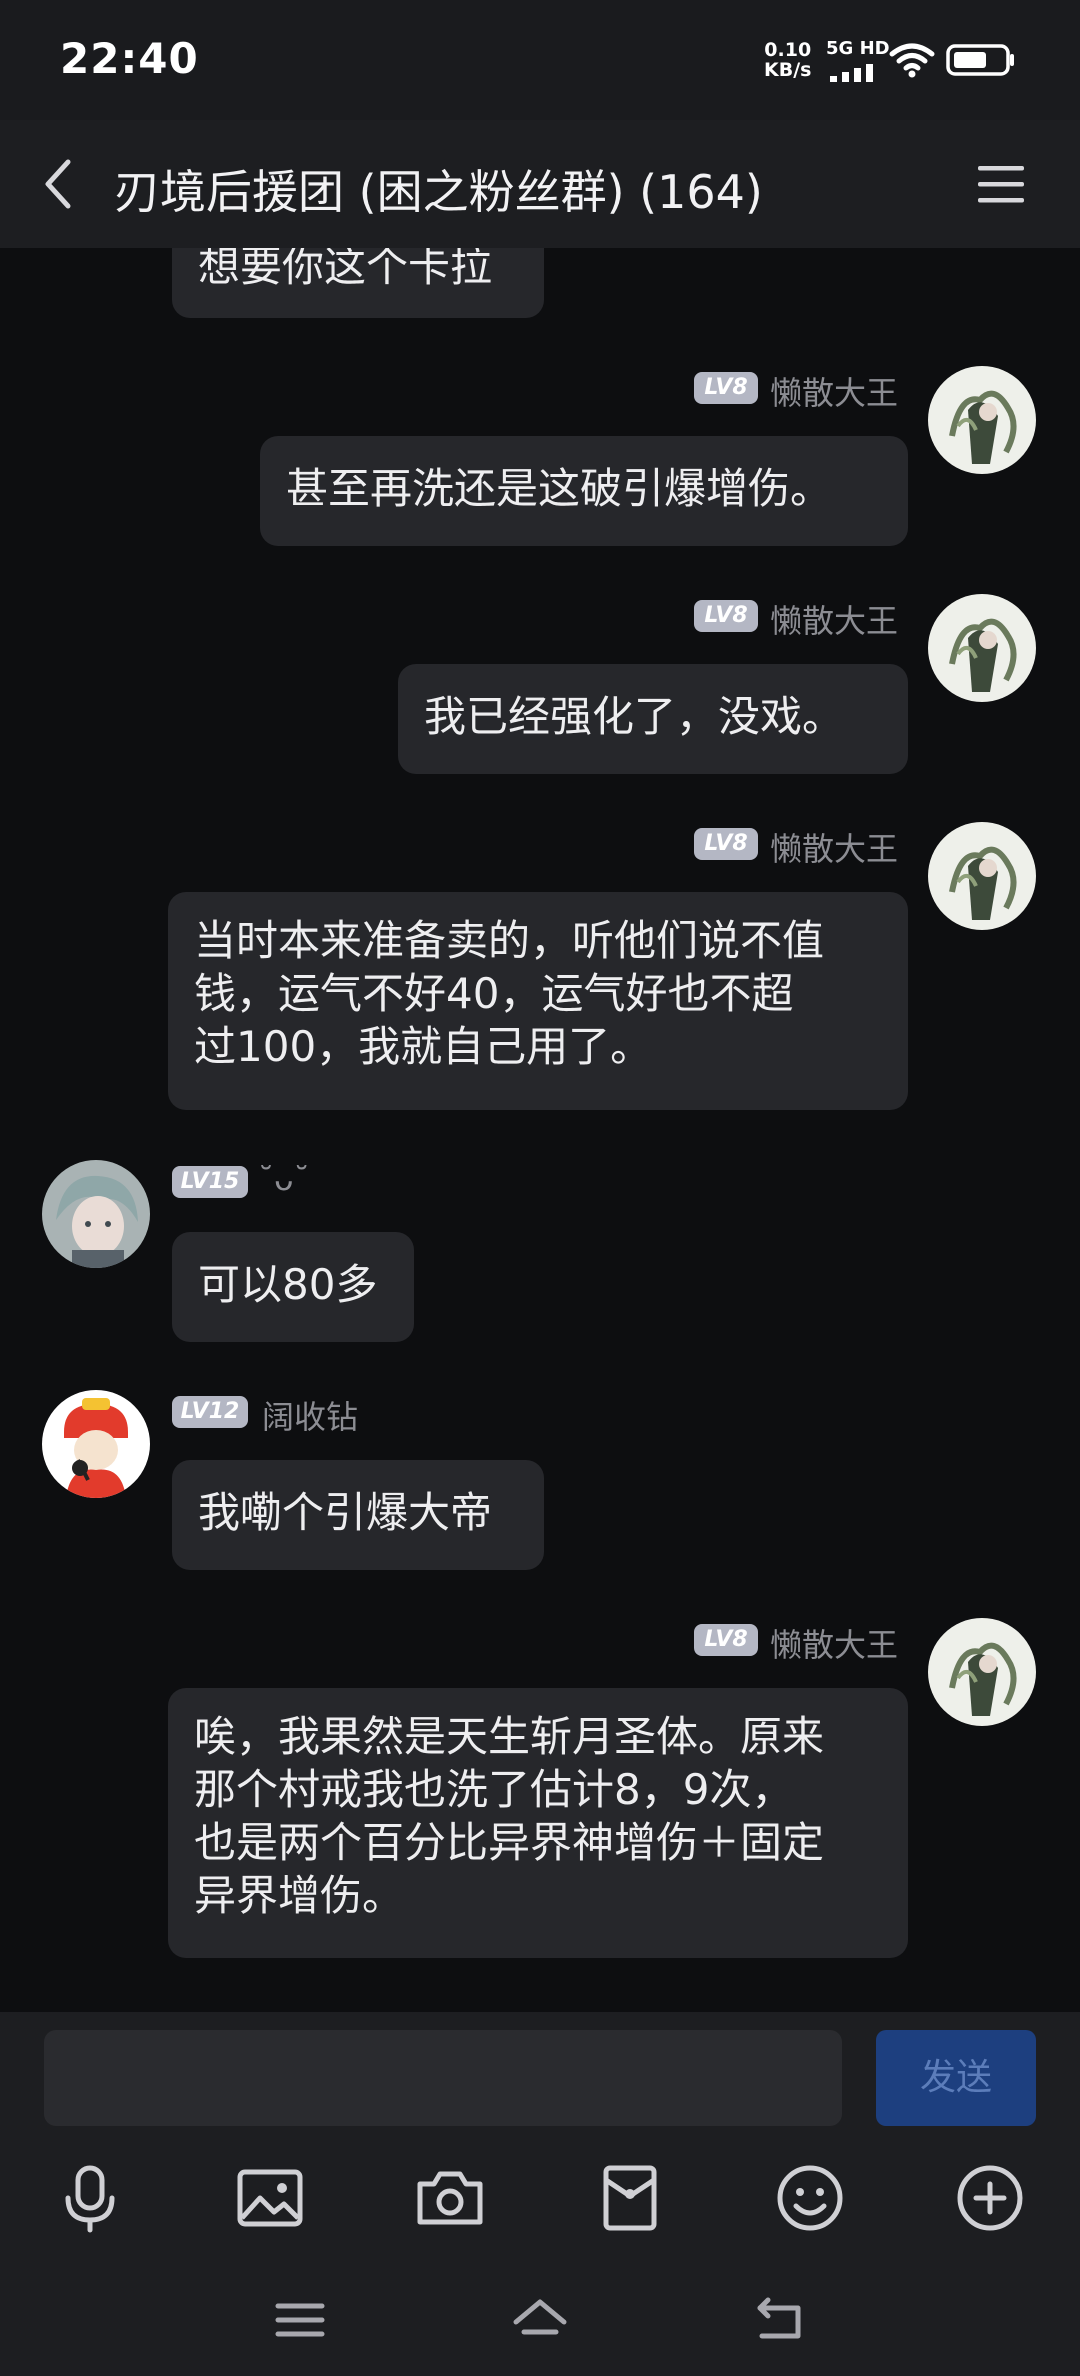  I want to click on battery-icon, so click(980, 60).